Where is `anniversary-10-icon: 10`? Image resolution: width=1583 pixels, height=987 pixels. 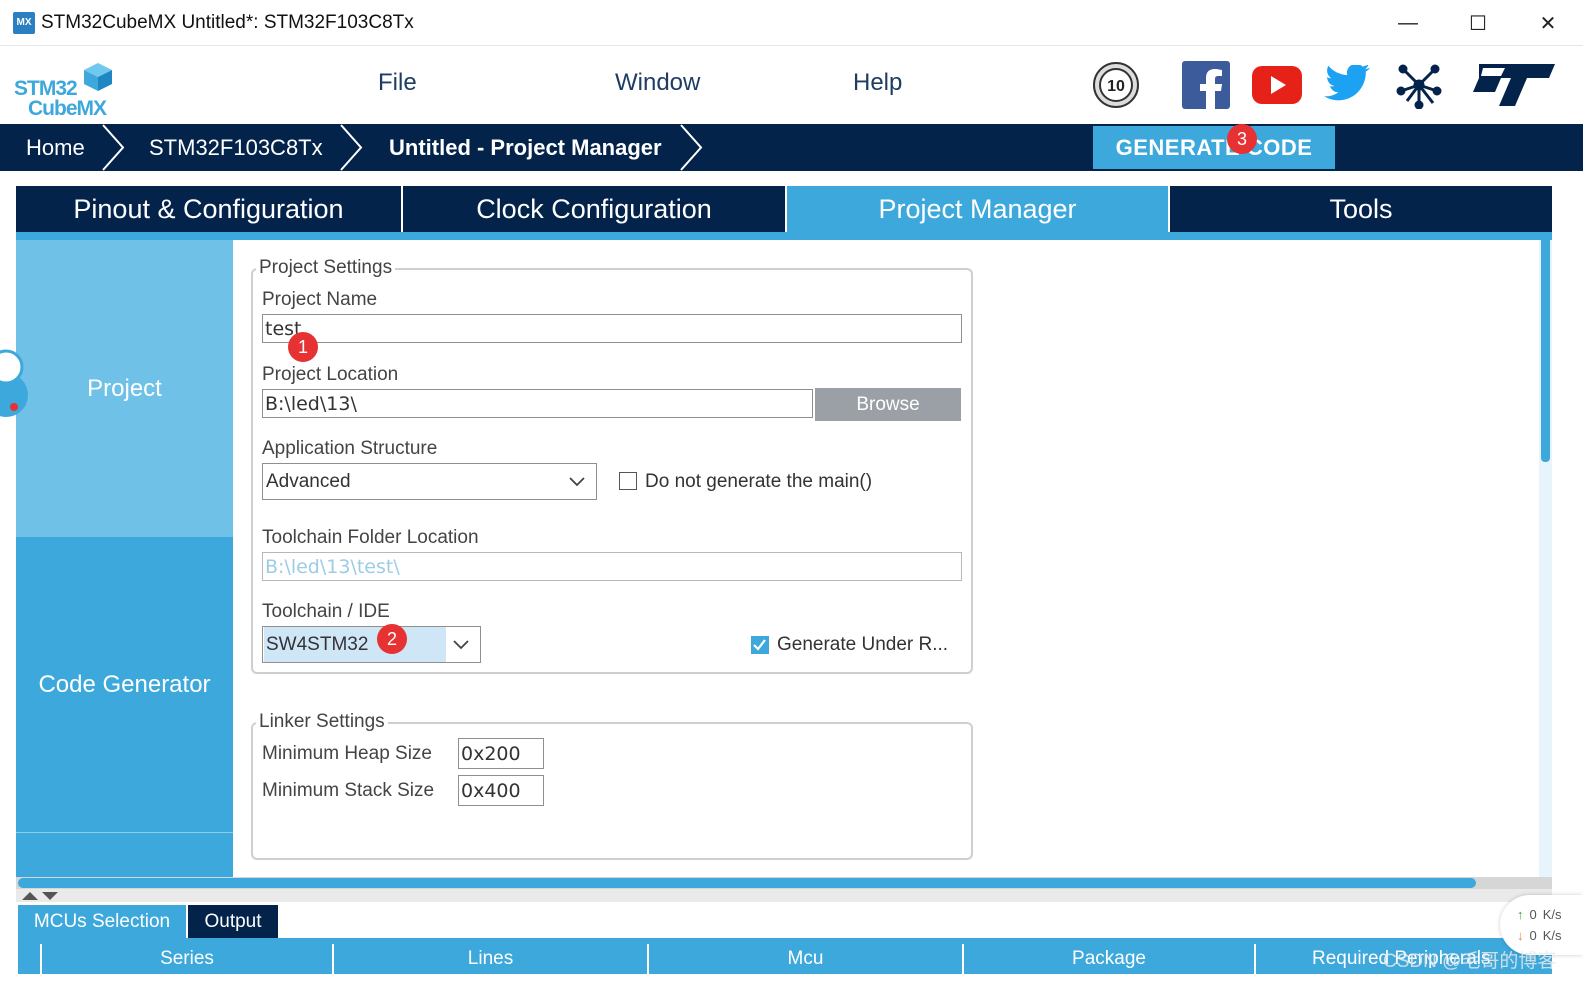
anniversary-10-icon: 10 is located at coordinates (1116, 85).